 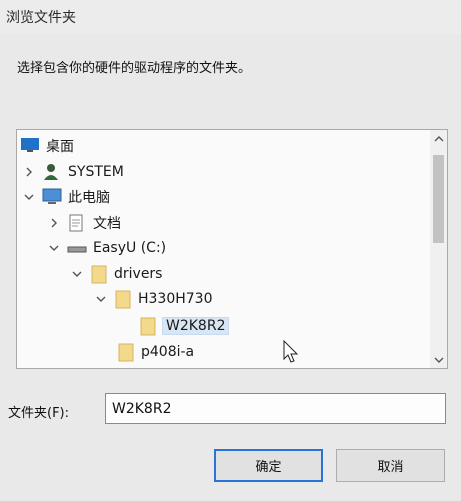 What do you see at coordinates (175, 299) in the screenshot?
I see `tree-item-label: H330H730` at bounding box center [175, 299].